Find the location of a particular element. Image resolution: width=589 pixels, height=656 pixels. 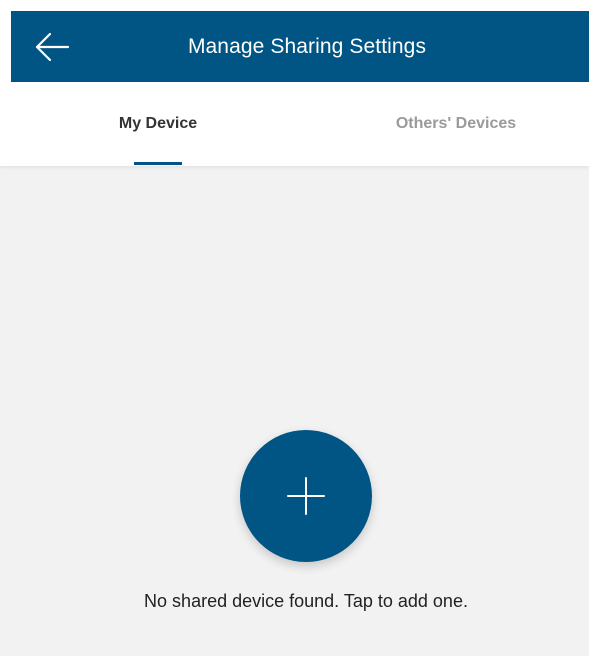

tab-others-devices: Others' Devices is located at coordinates (456, 124).